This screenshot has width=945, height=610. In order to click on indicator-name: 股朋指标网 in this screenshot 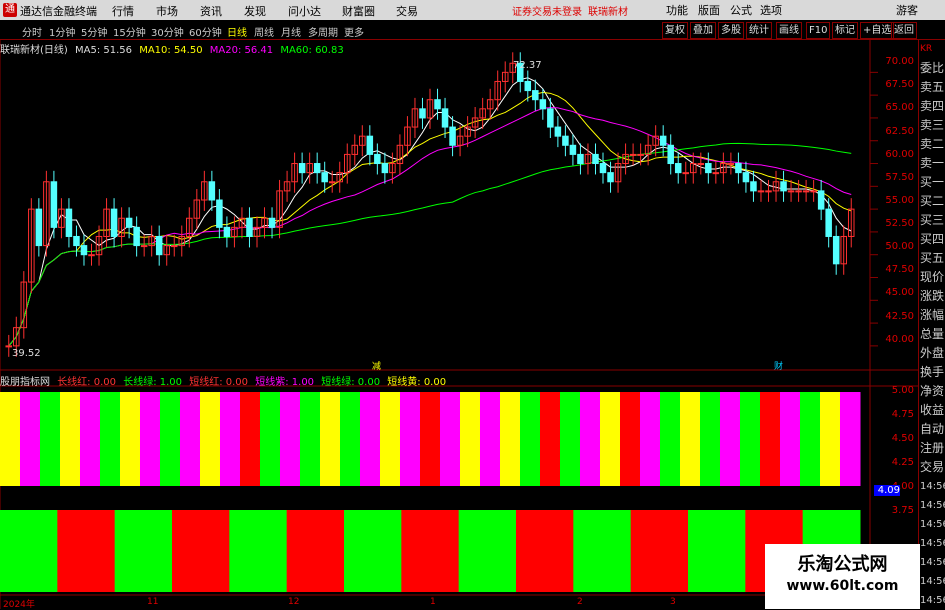, I will do `click(25, 382)`.